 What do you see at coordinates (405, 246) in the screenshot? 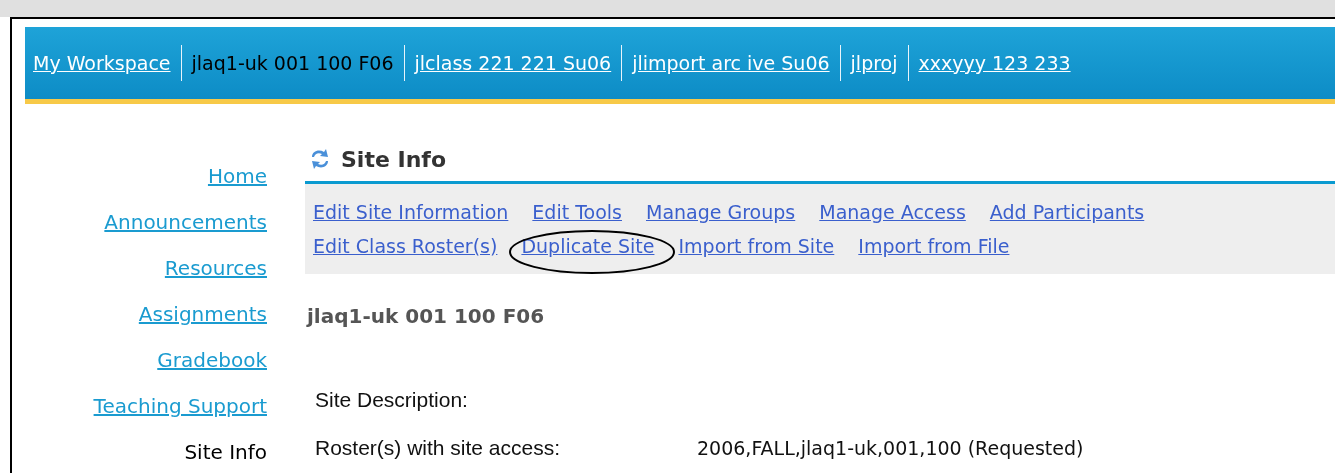
I see `action-link: Edit Class Roster(s)` at bounding box center [405, 246].